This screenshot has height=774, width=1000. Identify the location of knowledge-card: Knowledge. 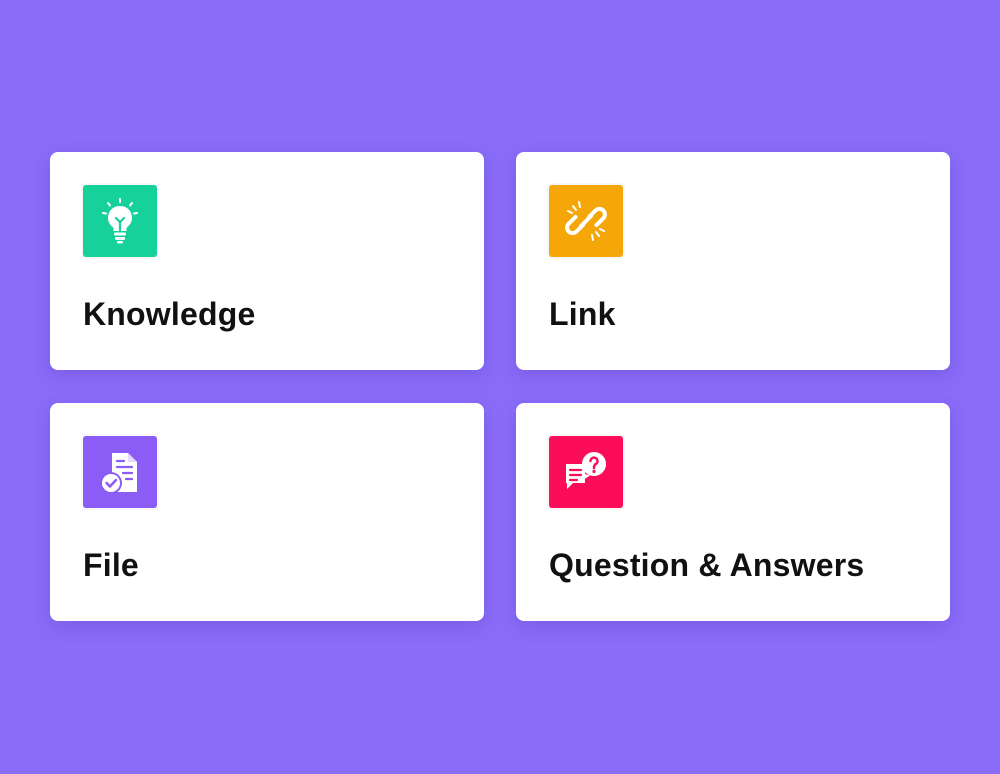
(267, 261).